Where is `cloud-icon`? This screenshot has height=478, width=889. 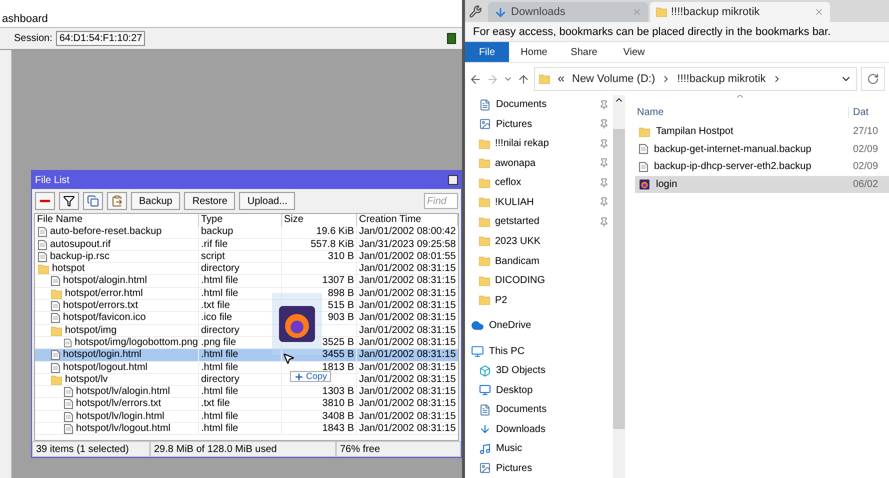
cloud-icon is located at coordinates (477, 325).